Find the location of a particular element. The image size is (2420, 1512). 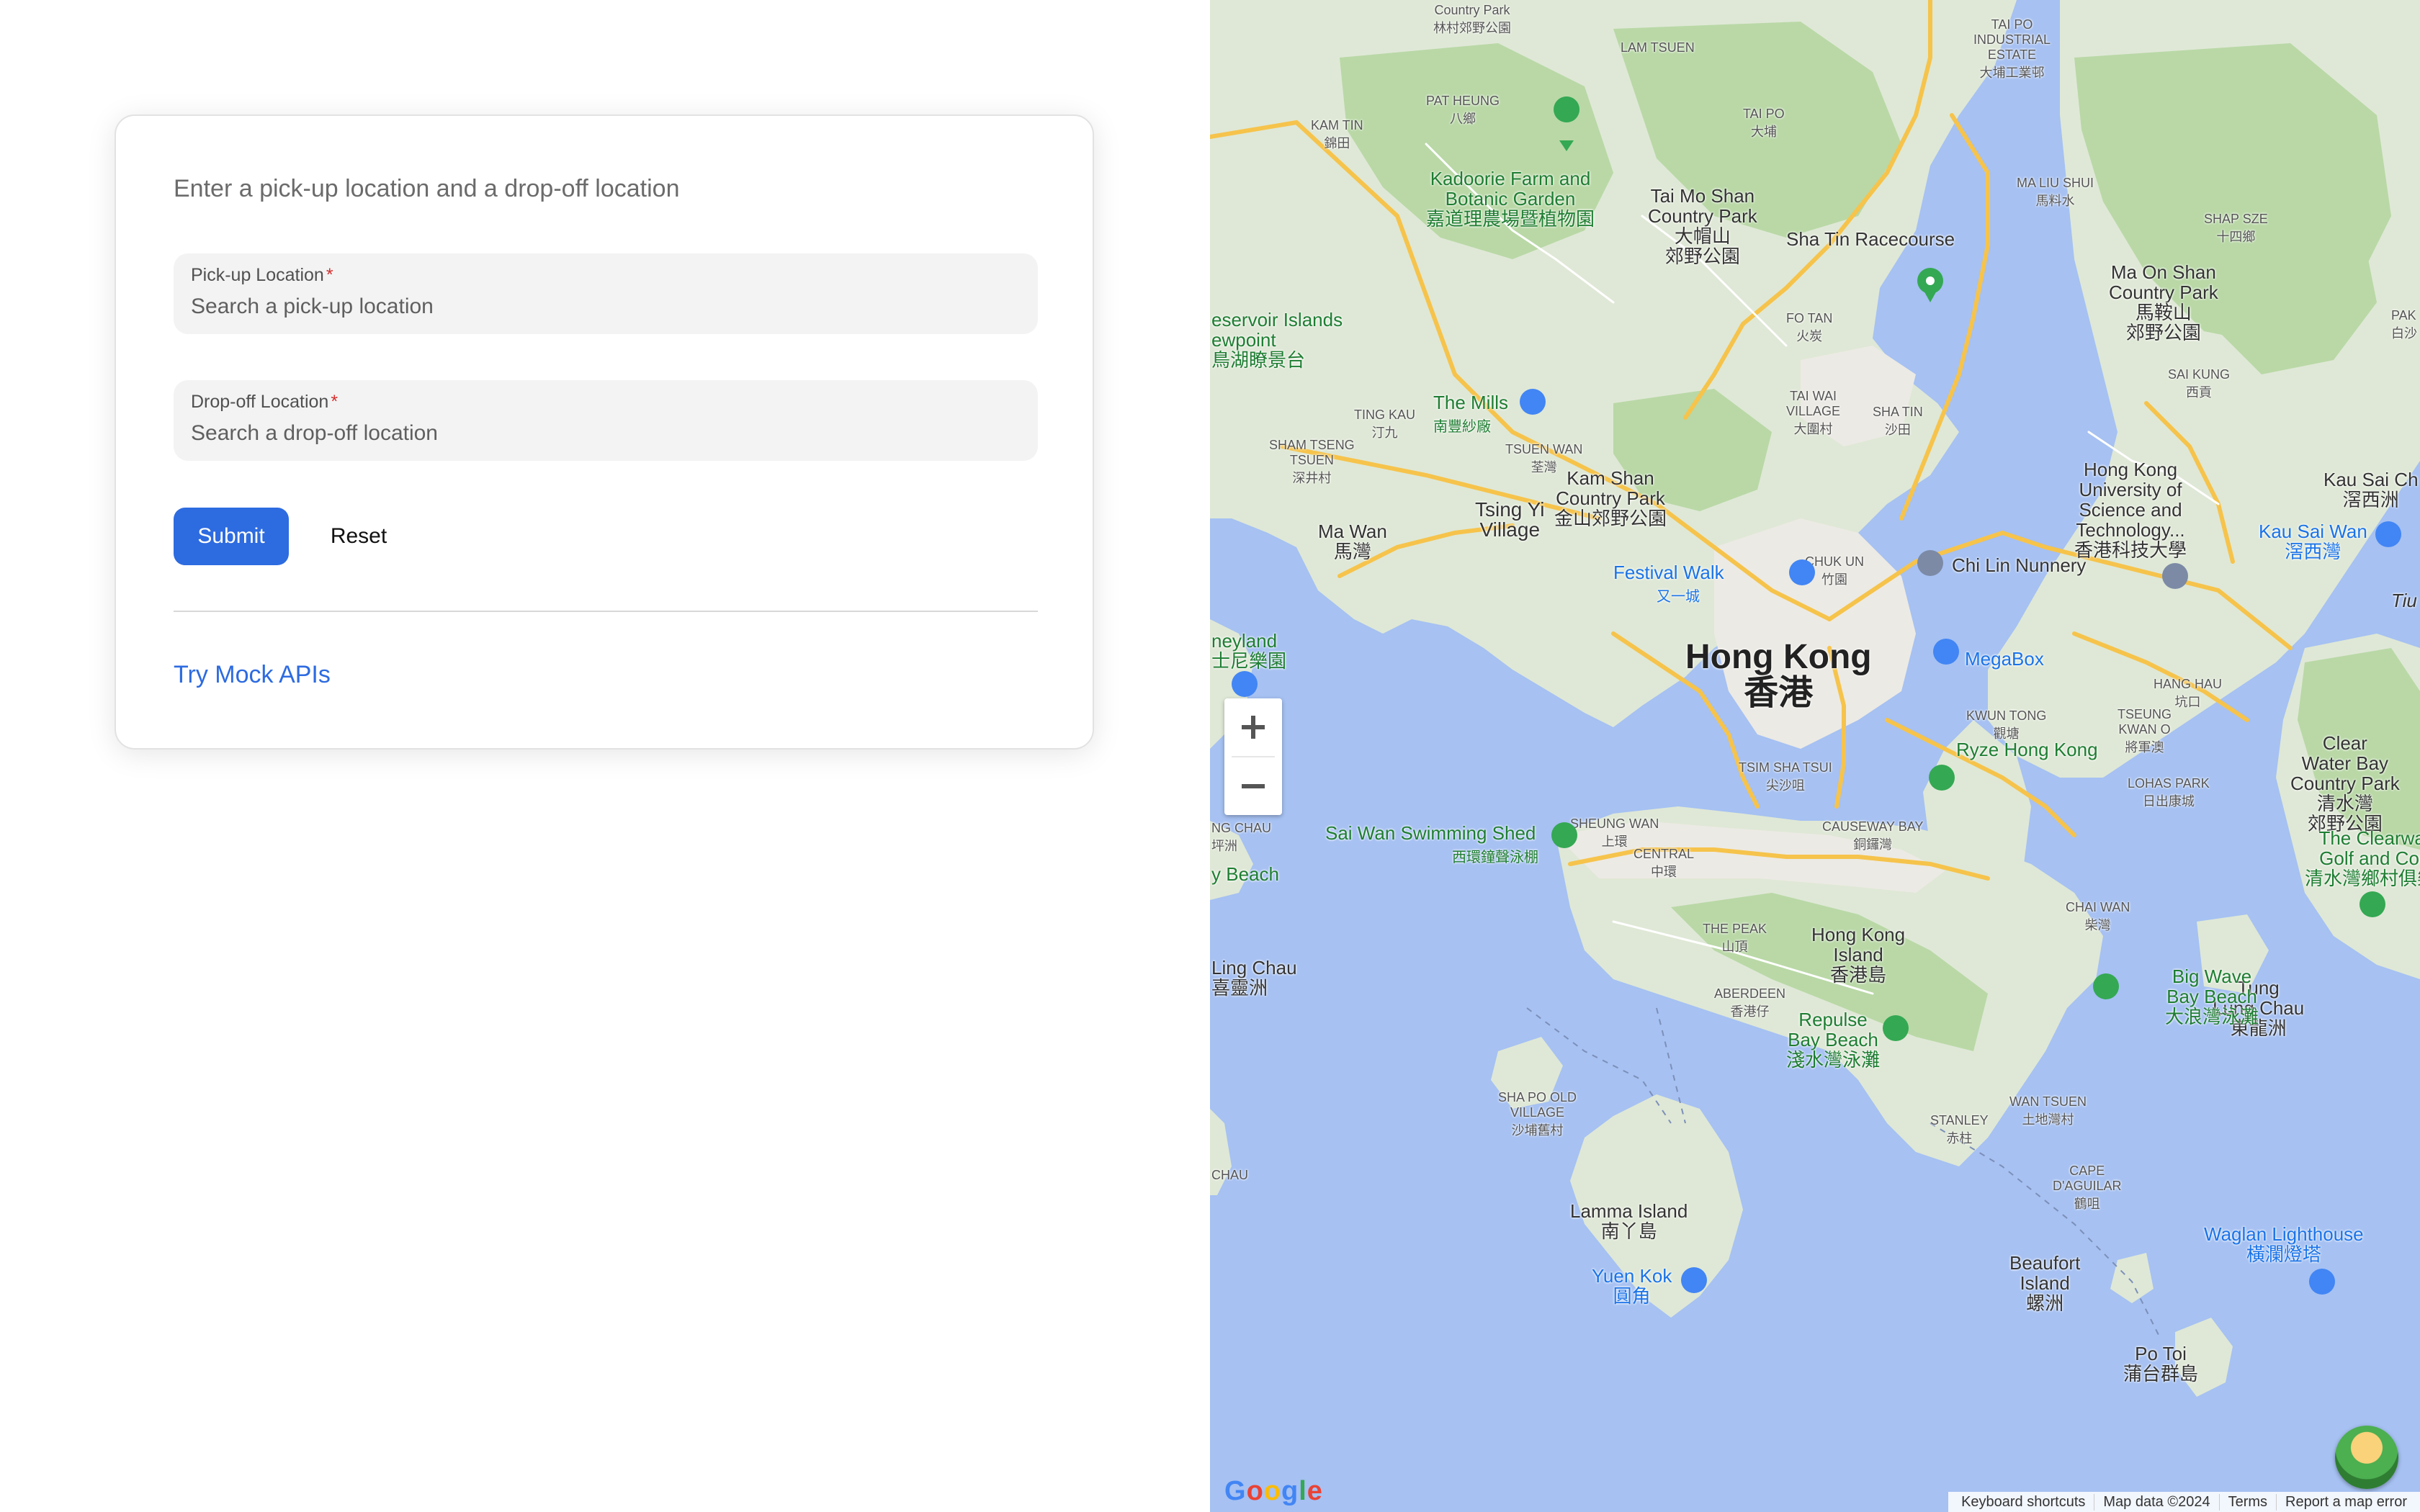

pickup-location-input is located at coordinates (605, 306).